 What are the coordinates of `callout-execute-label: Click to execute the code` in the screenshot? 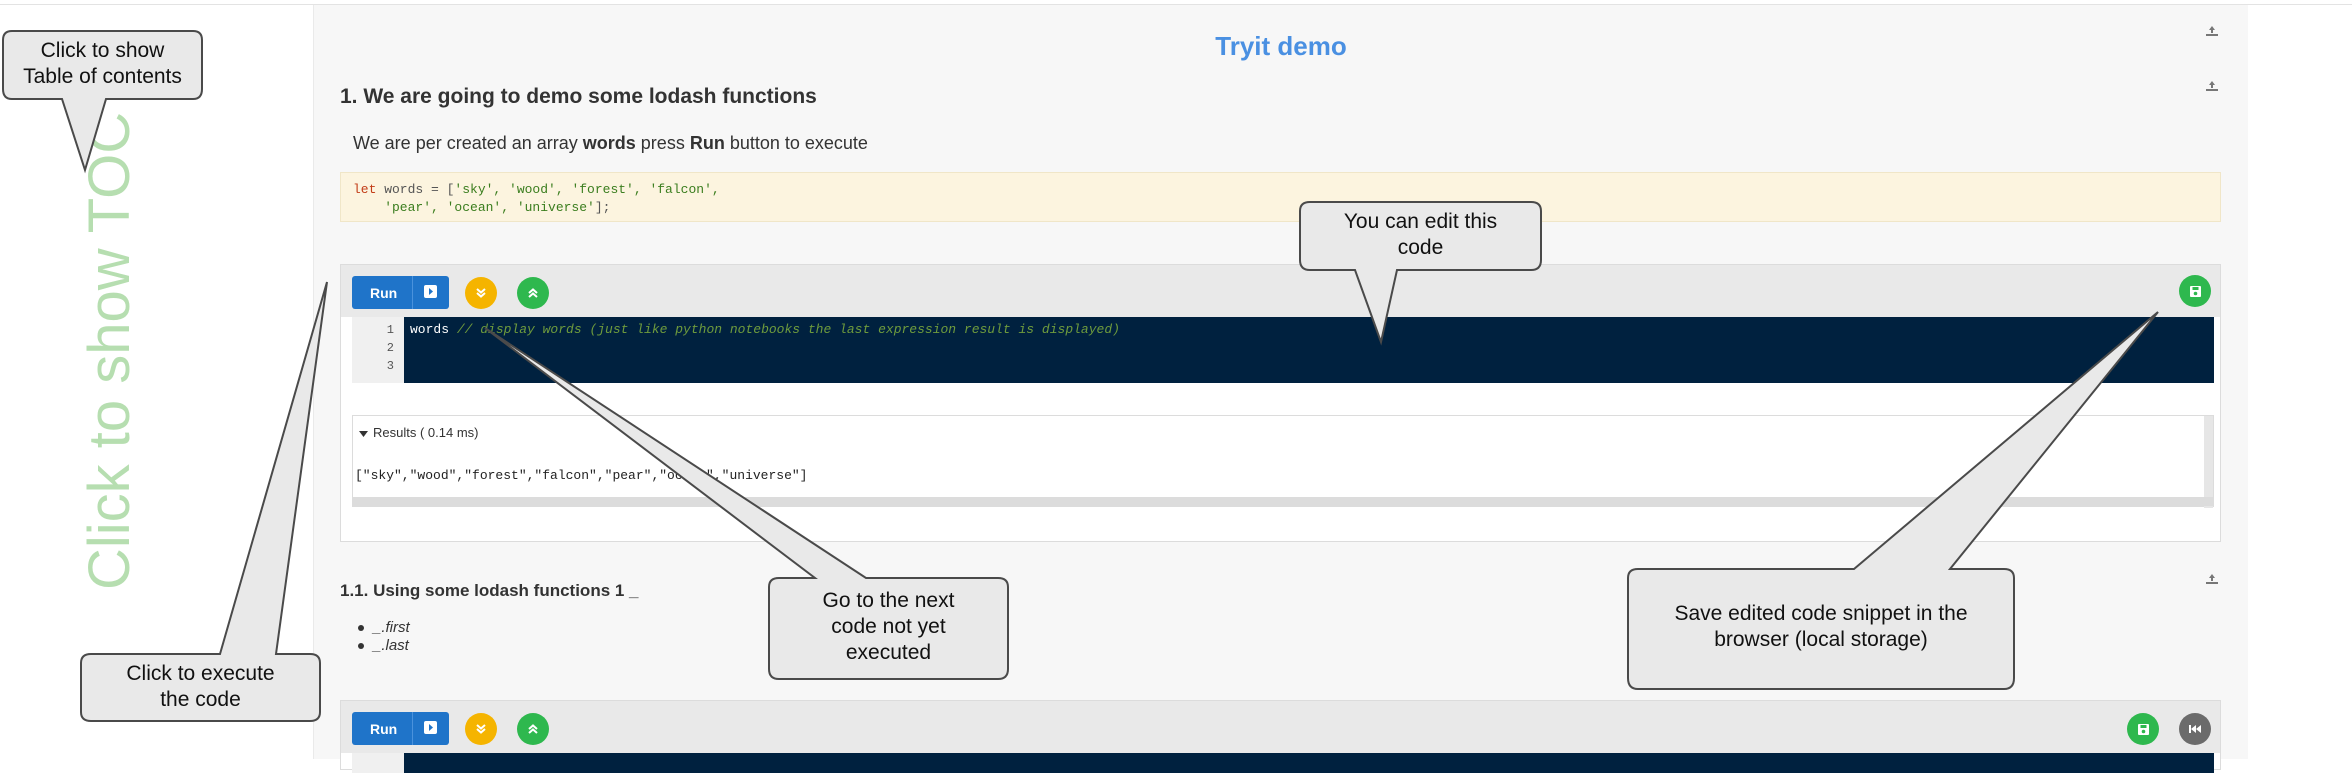 It's located at (200, 686).